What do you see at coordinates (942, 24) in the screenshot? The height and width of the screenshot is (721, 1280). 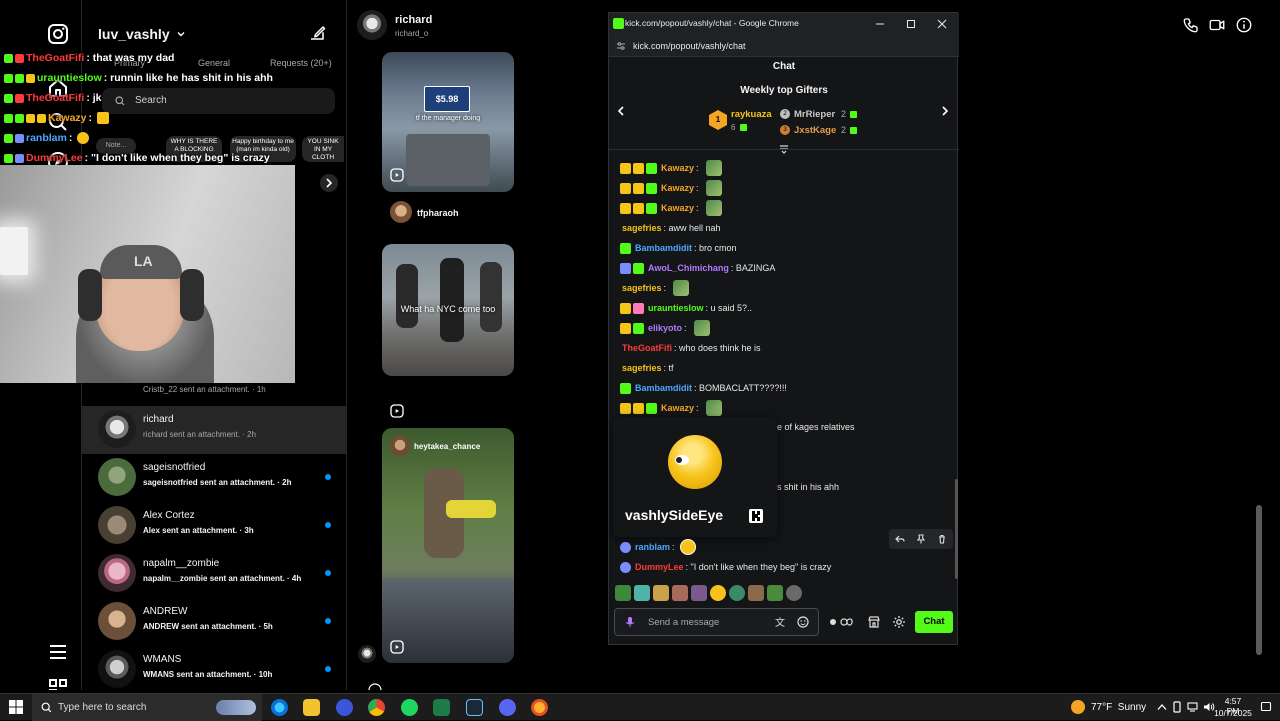 I see `close-icon` at bounding box center [942, 24].